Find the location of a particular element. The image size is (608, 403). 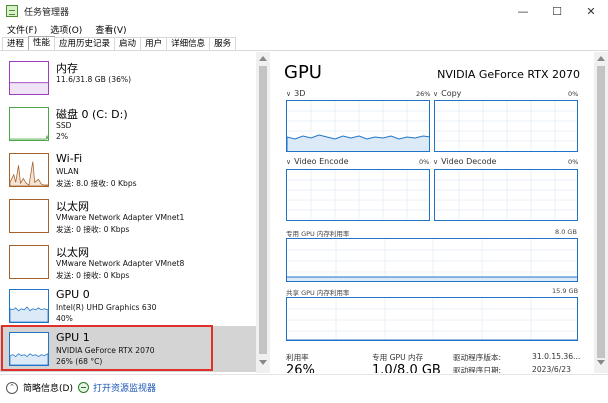

driver-date-value: 2023/6/23 is located at coordinates (551, 369).